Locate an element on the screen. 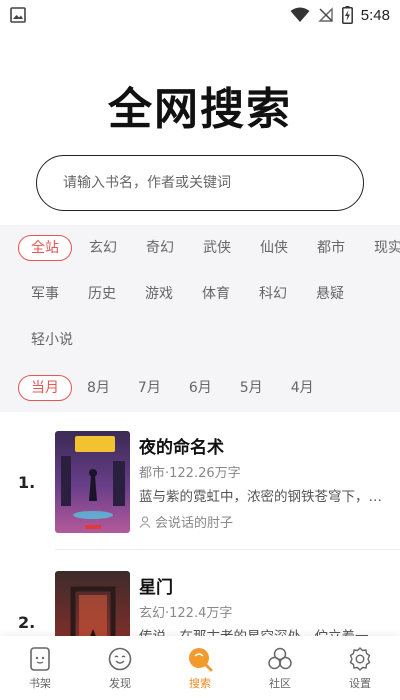 The width and height of the screenshot is (400, 700). nav-discover: 发现 is located at coordinates (120, 668).